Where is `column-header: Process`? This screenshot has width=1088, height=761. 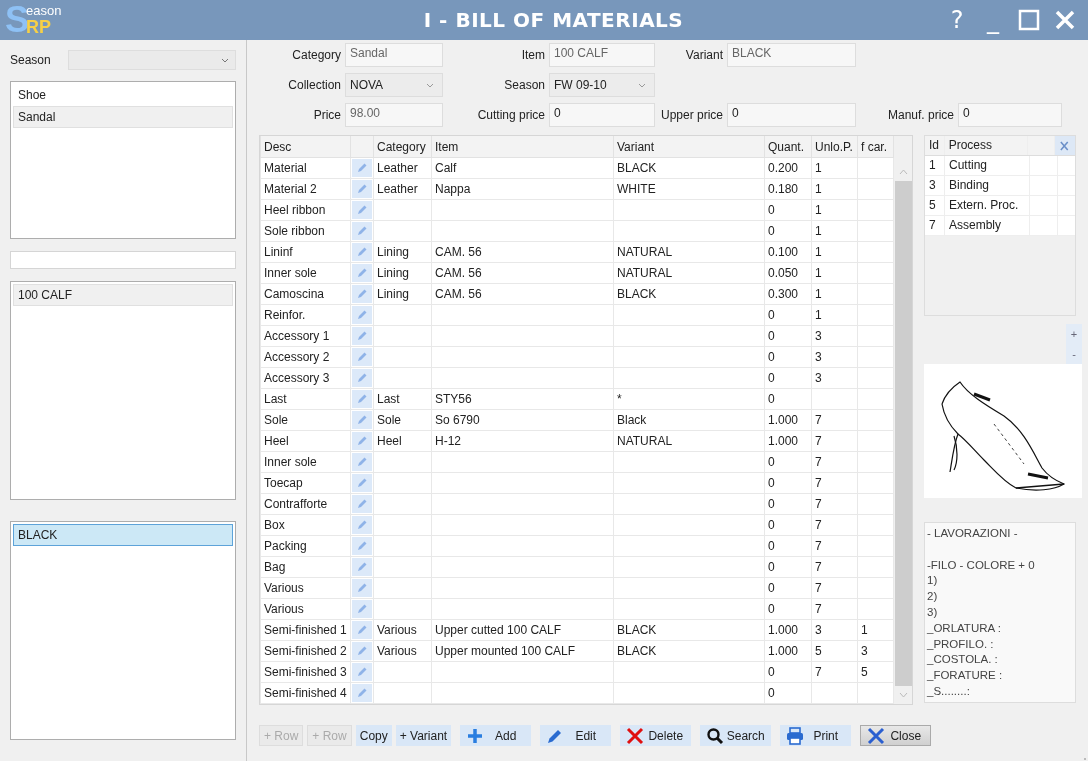
column-header: Process is located at coordinates (986, 145).